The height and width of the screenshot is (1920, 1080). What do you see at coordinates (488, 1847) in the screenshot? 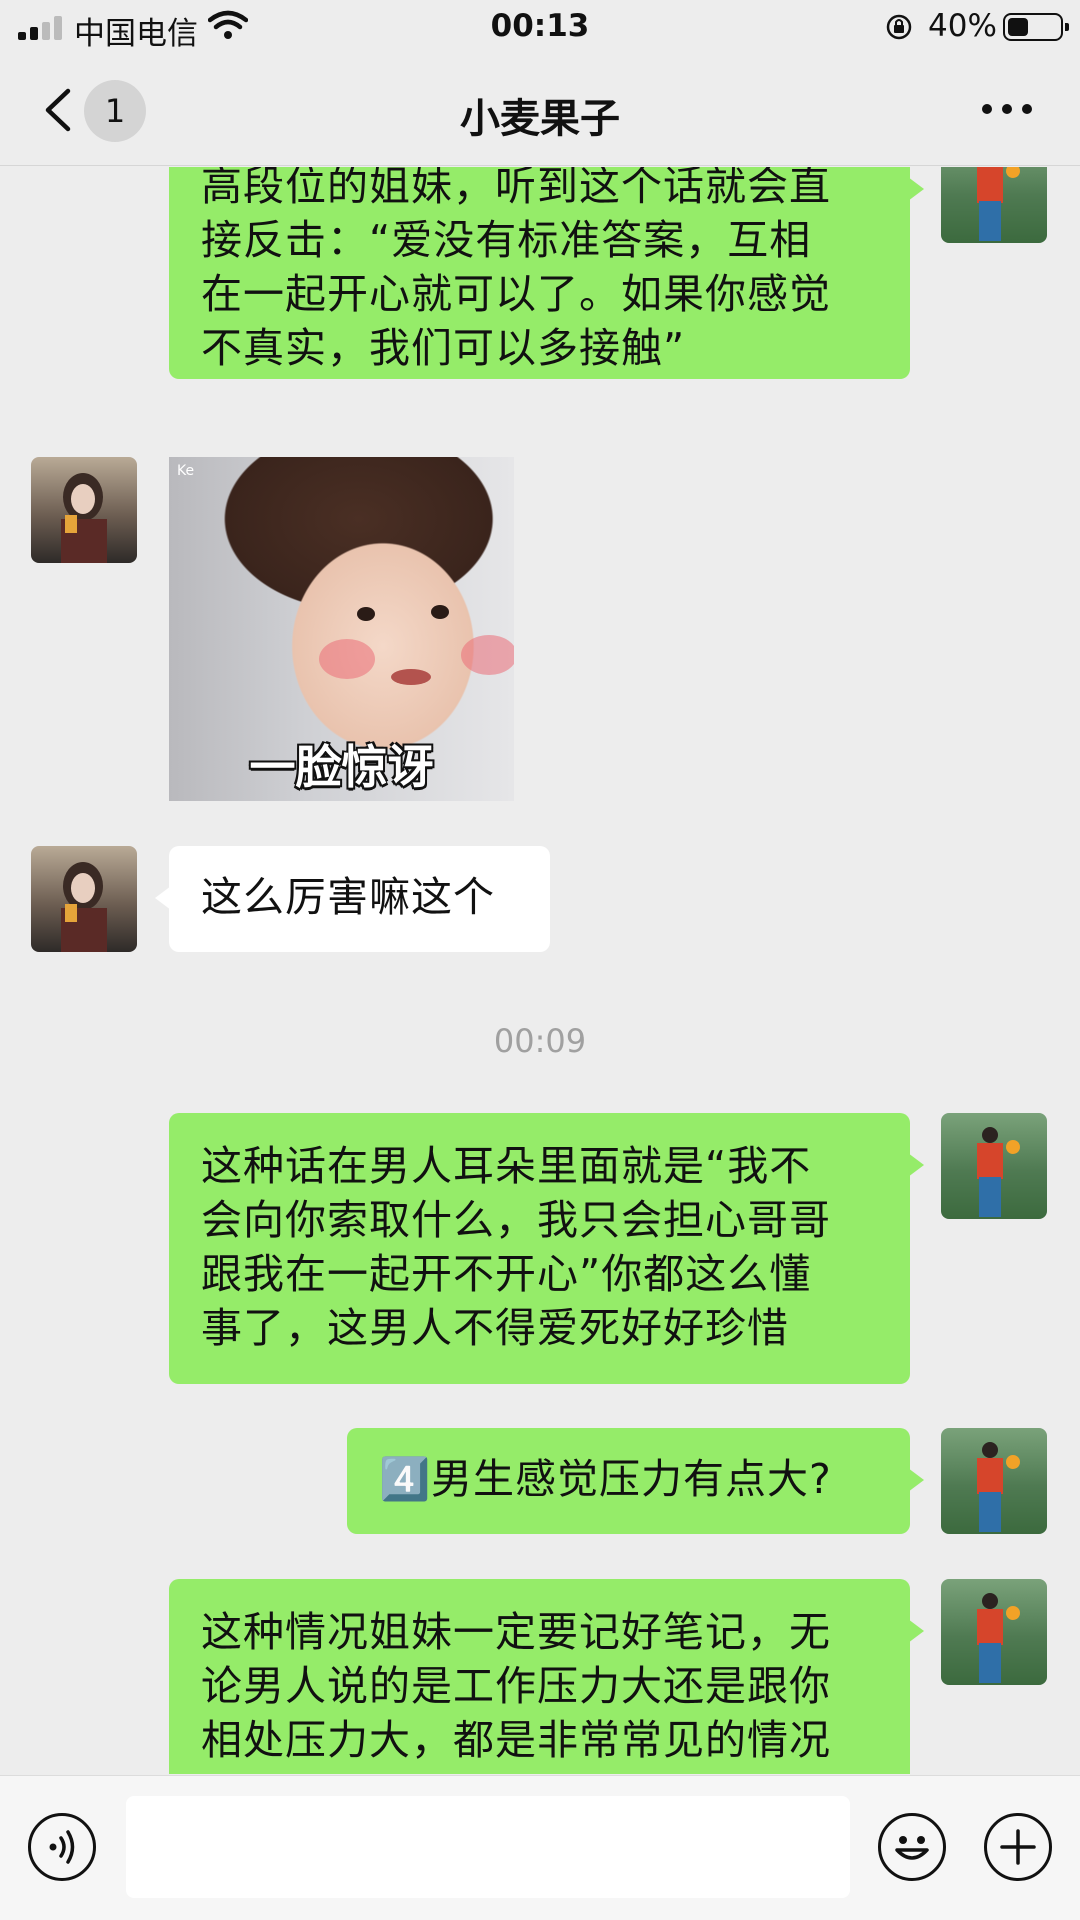
I see `message-input` at bounding box center [488, 1847].